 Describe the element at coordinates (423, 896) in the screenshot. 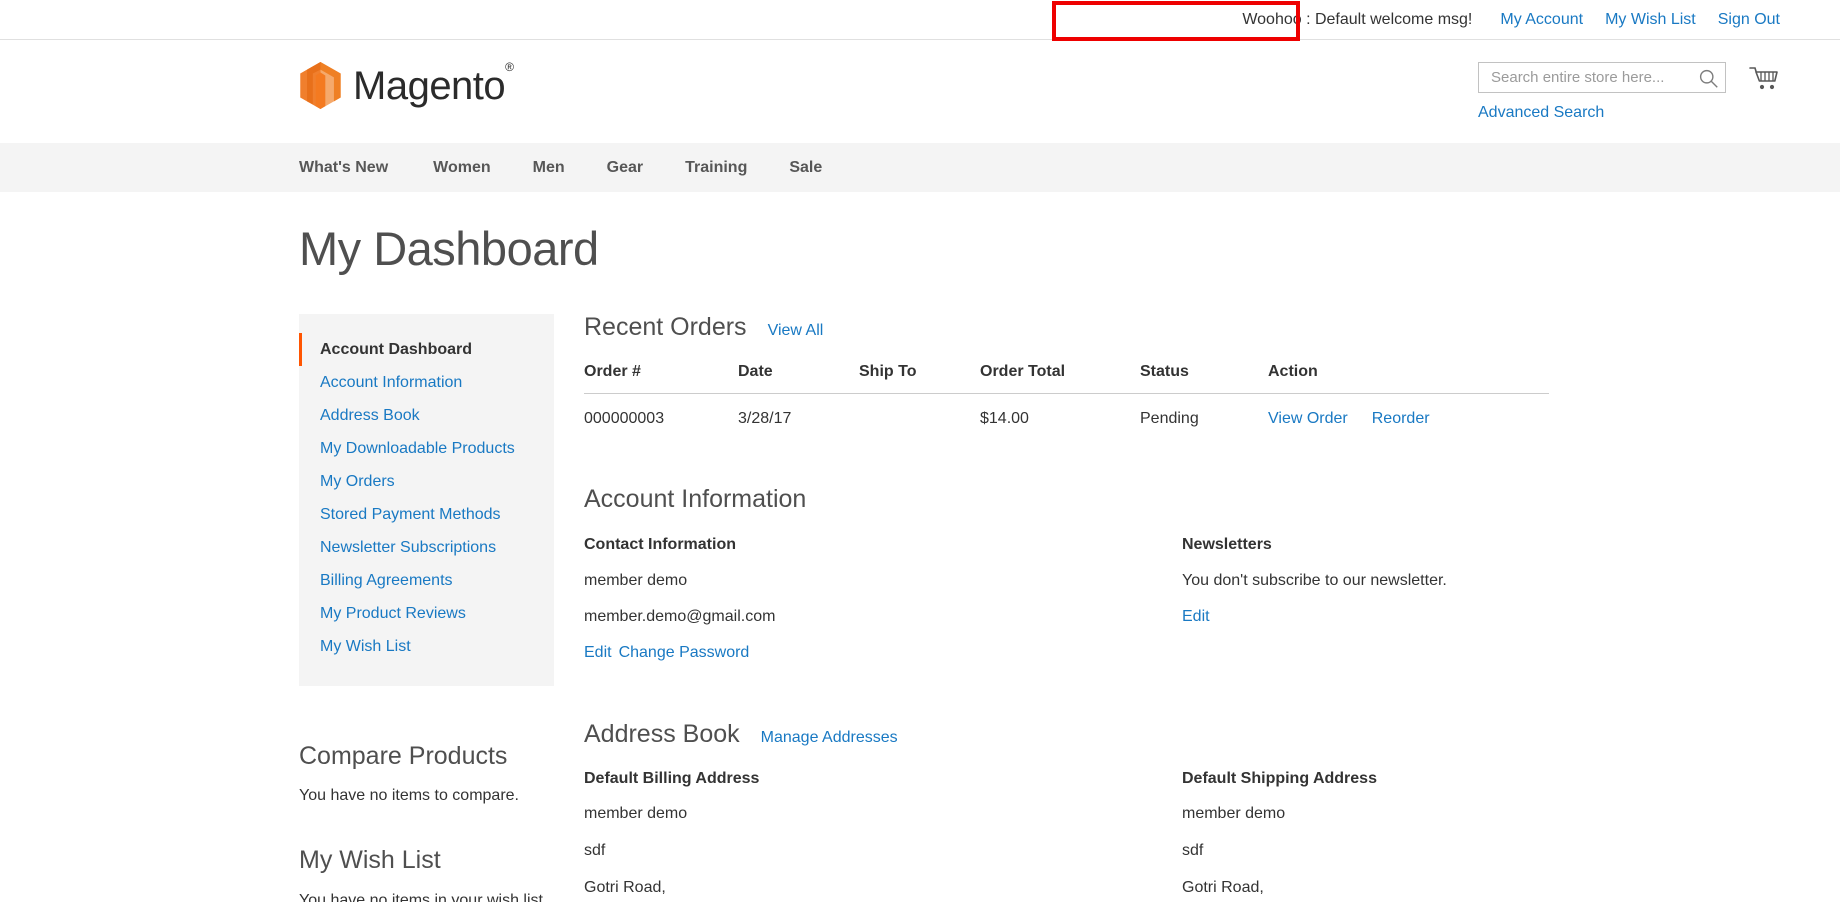

I see `wish-list-empty-text: You have no items in your wish list.` at that location.